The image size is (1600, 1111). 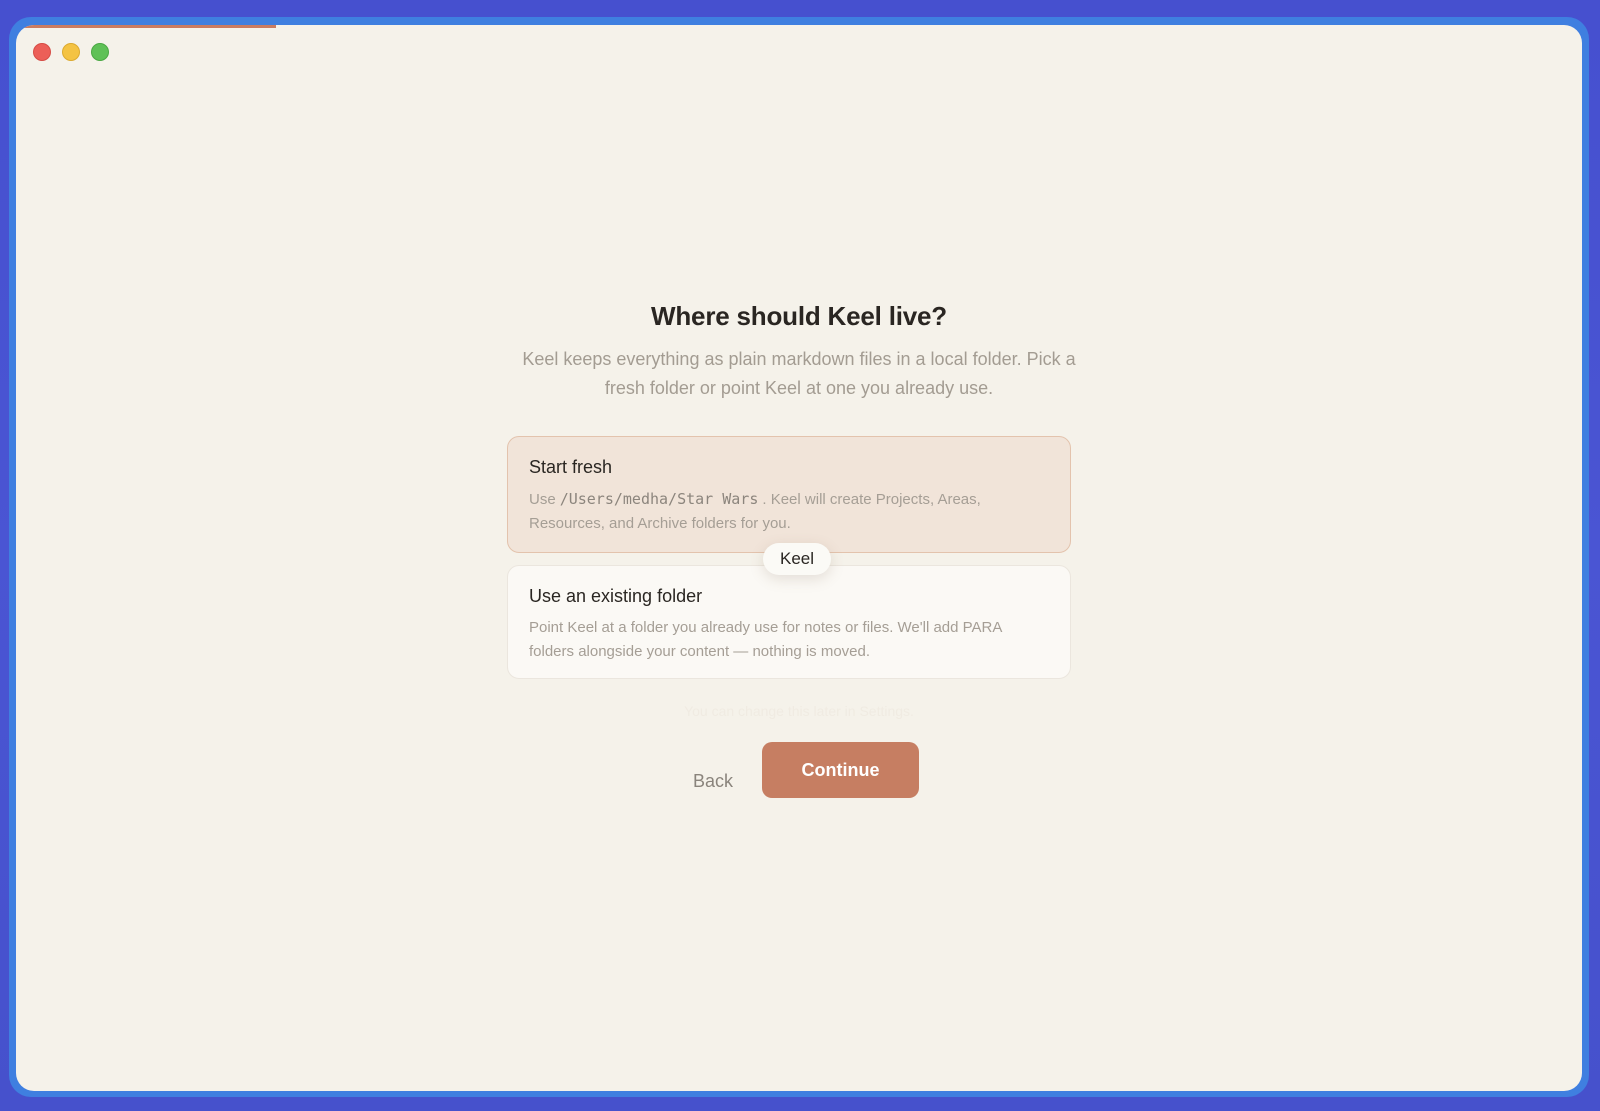 What do you see at coordinates (799, 711) in the screenshot?
I see `settings-note: You can change this later in Settings.` at bounding box center [799, 711].